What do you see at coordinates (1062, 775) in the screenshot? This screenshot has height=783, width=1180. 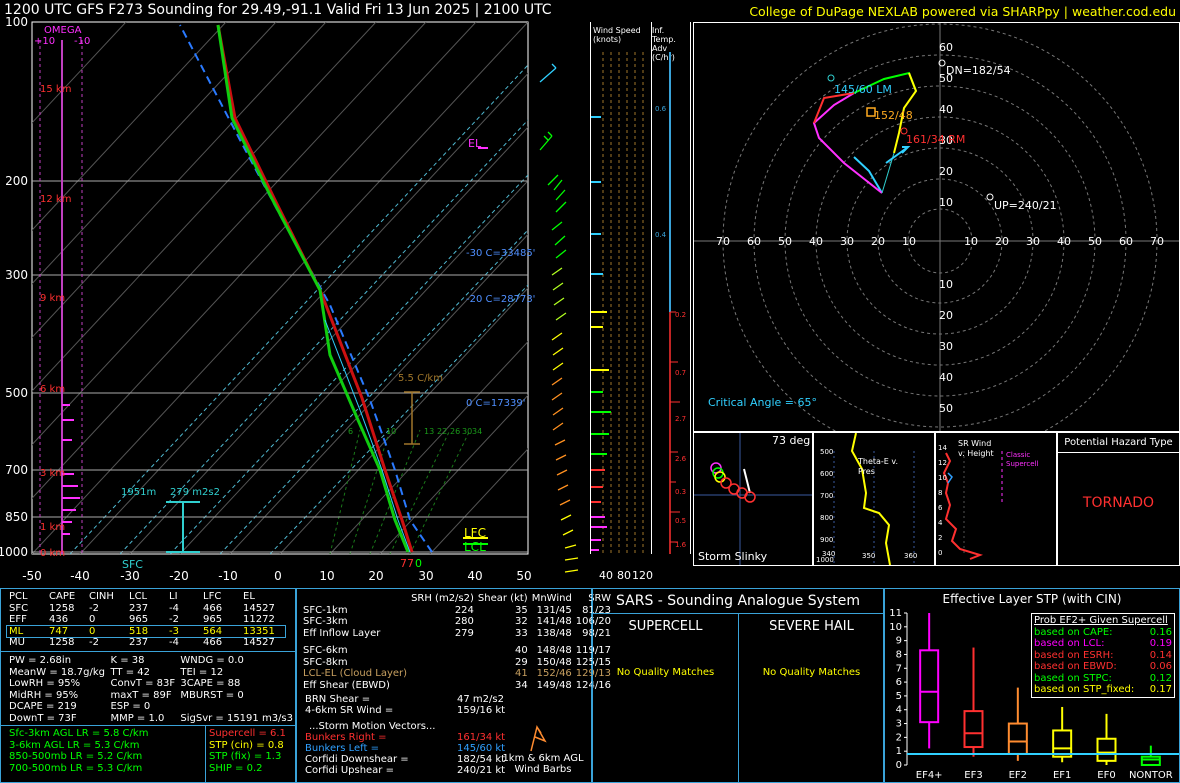 I see `stp-category: EF1` at bounding box center [1062, 775].